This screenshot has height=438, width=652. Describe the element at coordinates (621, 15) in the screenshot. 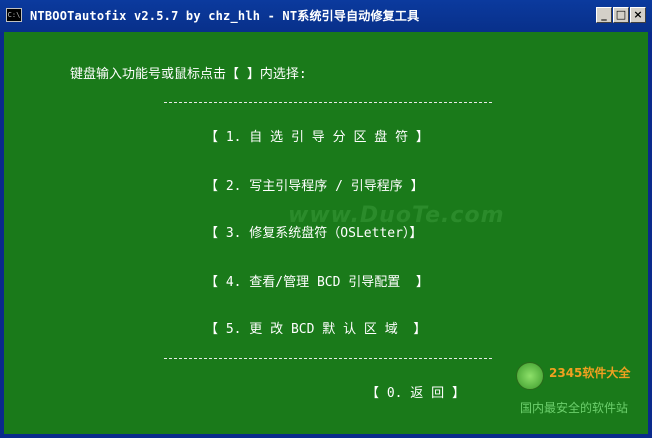

I see `maximize-button: □` at that location.